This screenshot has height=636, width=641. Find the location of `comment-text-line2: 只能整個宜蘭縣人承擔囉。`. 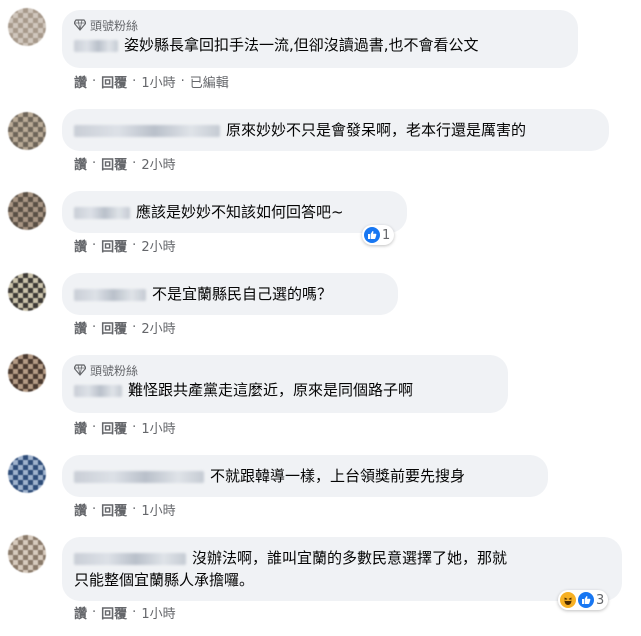

comment-text-line2: 只能整個宜蘭縣人承擔囉。 is located at coordinates (164, 580).